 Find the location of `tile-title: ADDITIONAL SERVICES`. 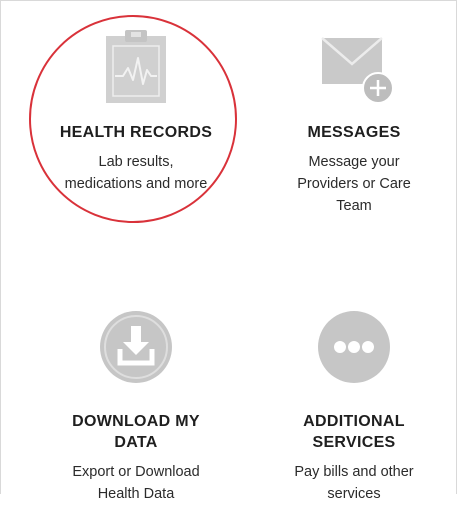

tile-title: ADDITIONAL SERVICES is located at coordinates (354, 432).